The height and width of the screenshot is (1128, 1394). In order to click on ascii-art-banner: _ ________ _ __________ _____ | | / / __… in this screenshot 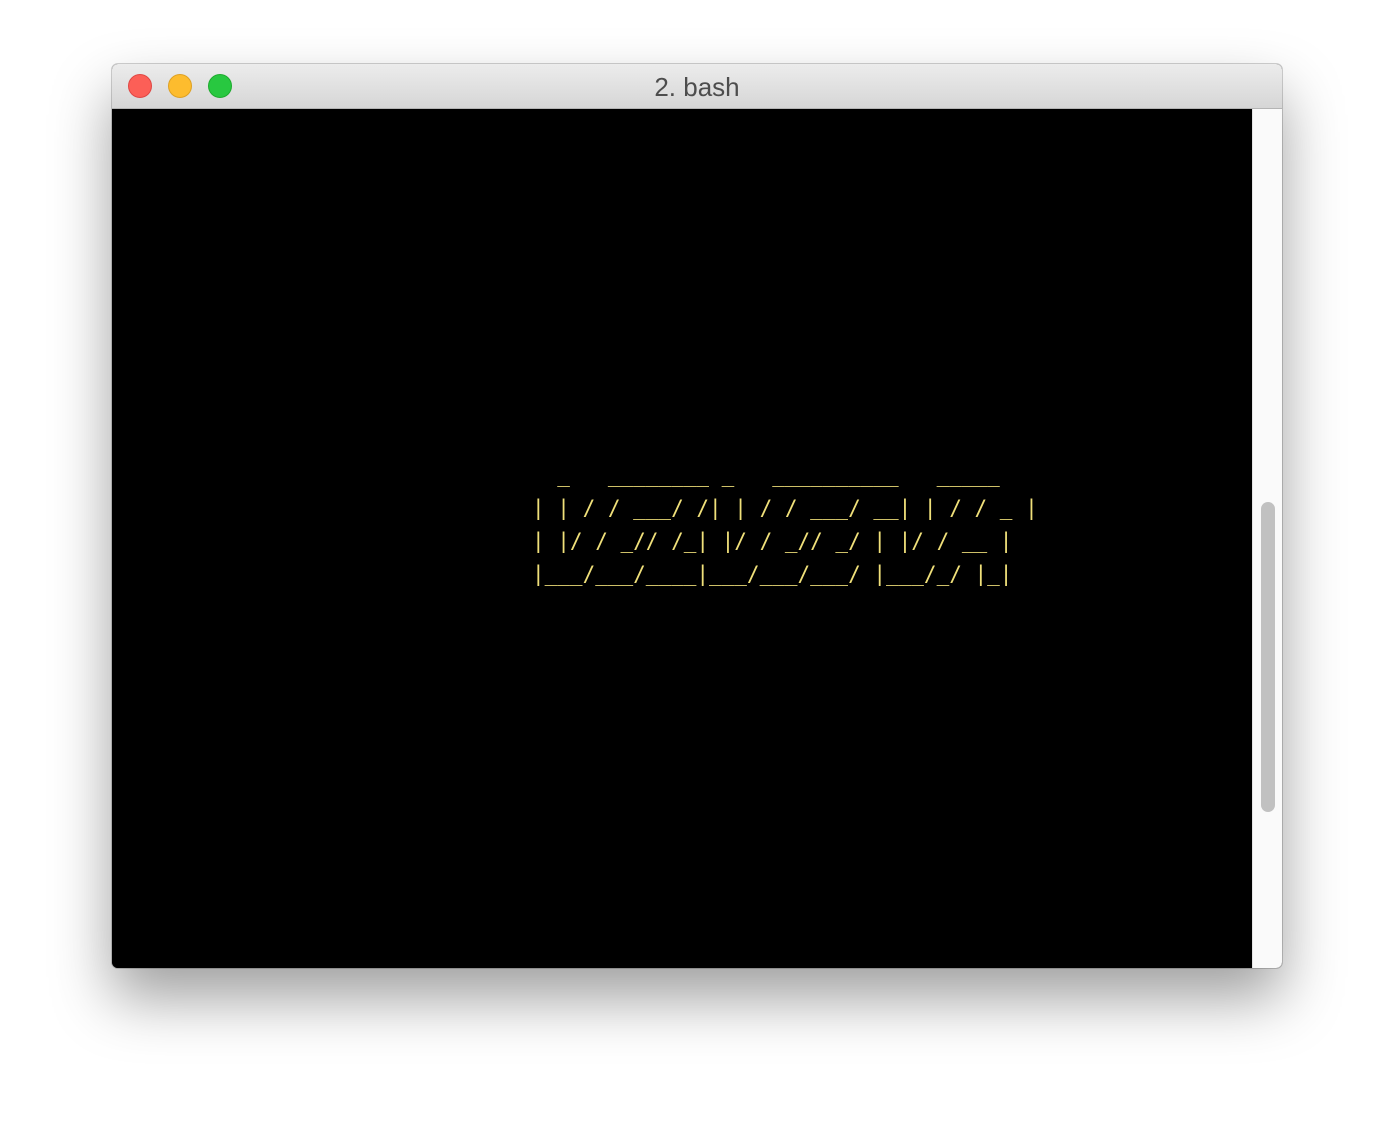, I will do `click(785, 524)`.